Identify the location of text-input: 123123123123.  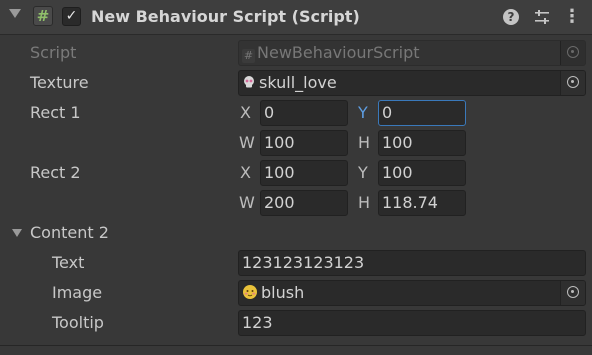
(412, 263).